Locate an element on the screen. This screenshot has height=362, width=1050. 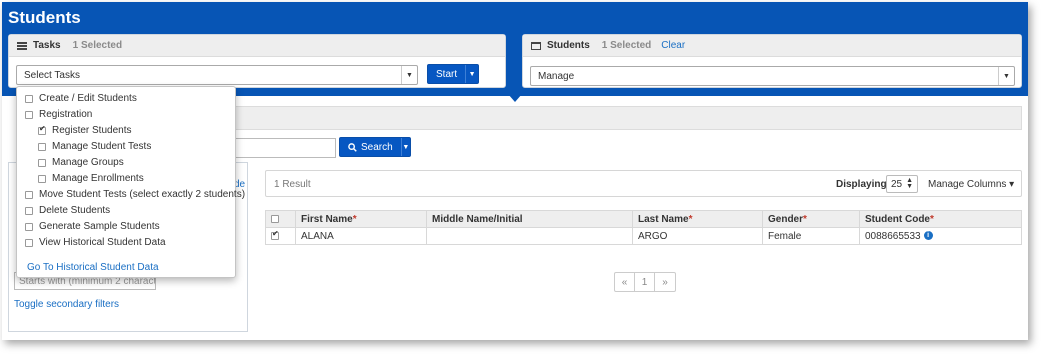
result-count: 1 Result is located at coordinates (292, 184).